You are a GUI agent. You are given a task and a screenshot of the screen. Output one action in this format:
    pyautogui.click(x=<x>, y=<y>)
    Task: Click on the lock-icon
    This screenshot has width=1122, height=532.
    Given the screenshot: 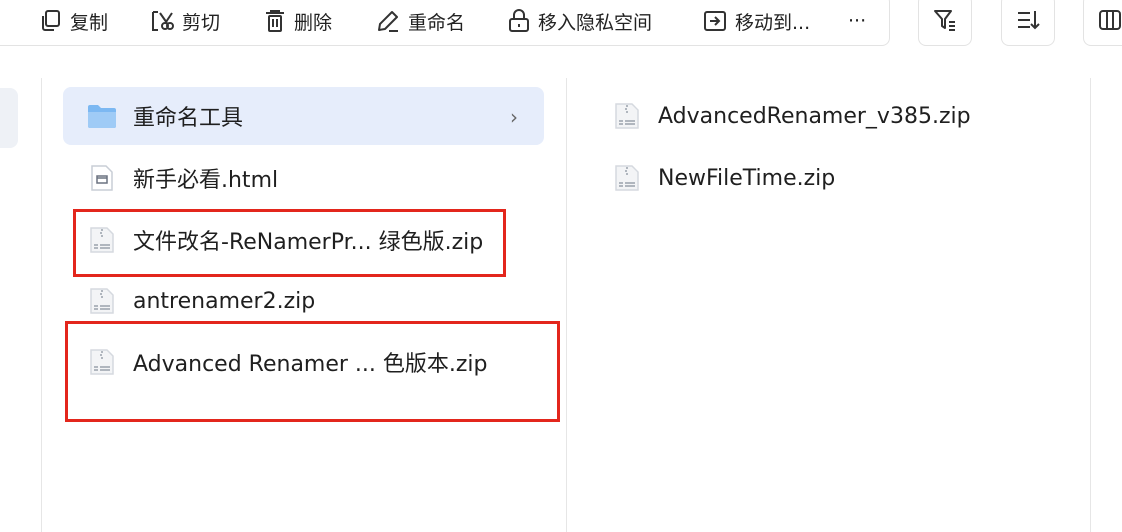 What is the action you would take?
    pyautogui.click(x=519, y=20)
    